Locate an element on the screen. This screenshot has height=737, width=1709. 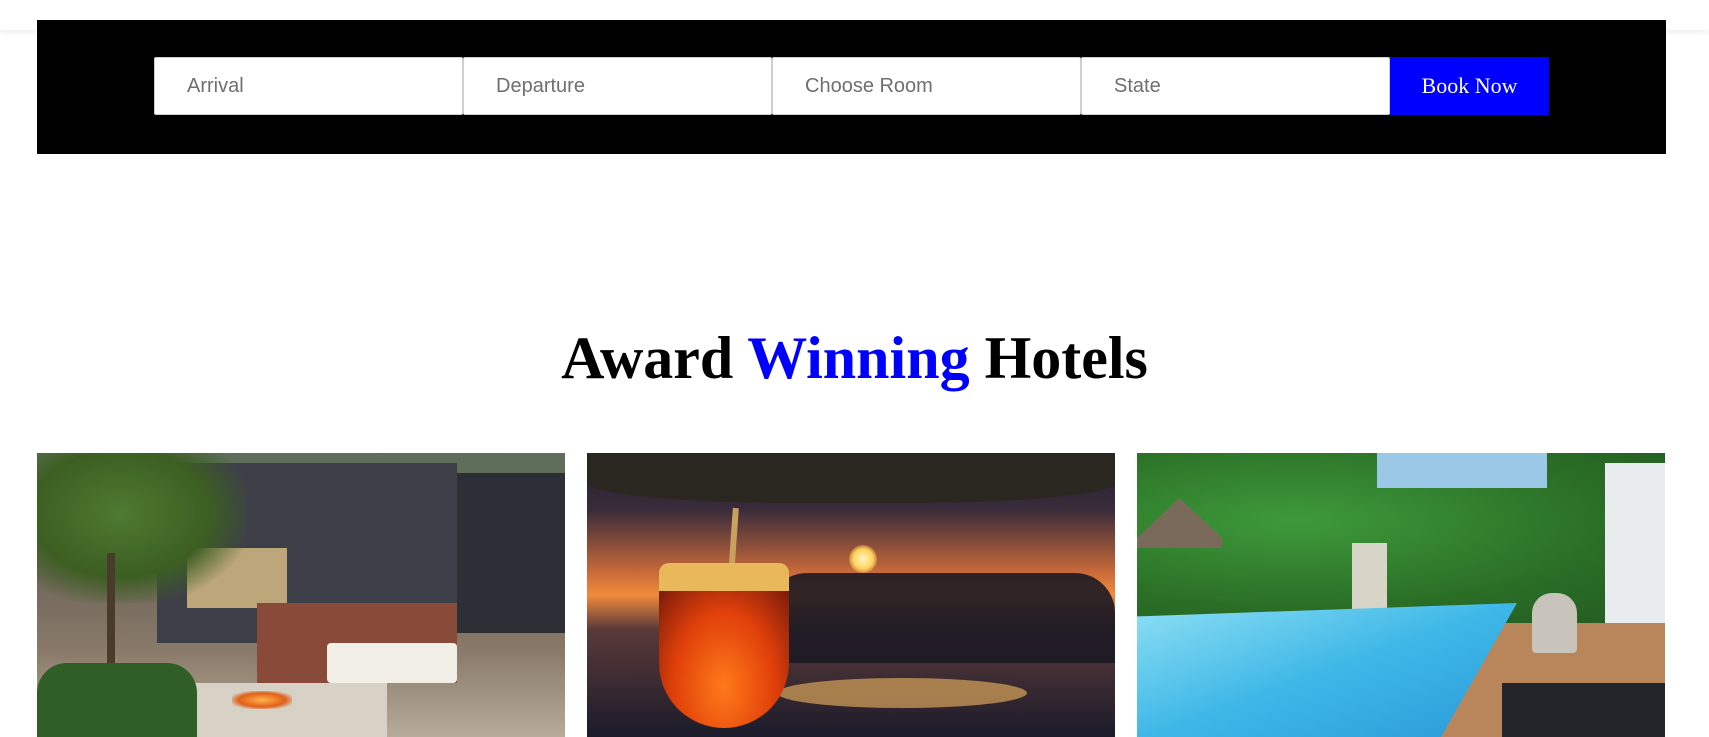
photo-sofa-shape is located at coordinates (392, 663).